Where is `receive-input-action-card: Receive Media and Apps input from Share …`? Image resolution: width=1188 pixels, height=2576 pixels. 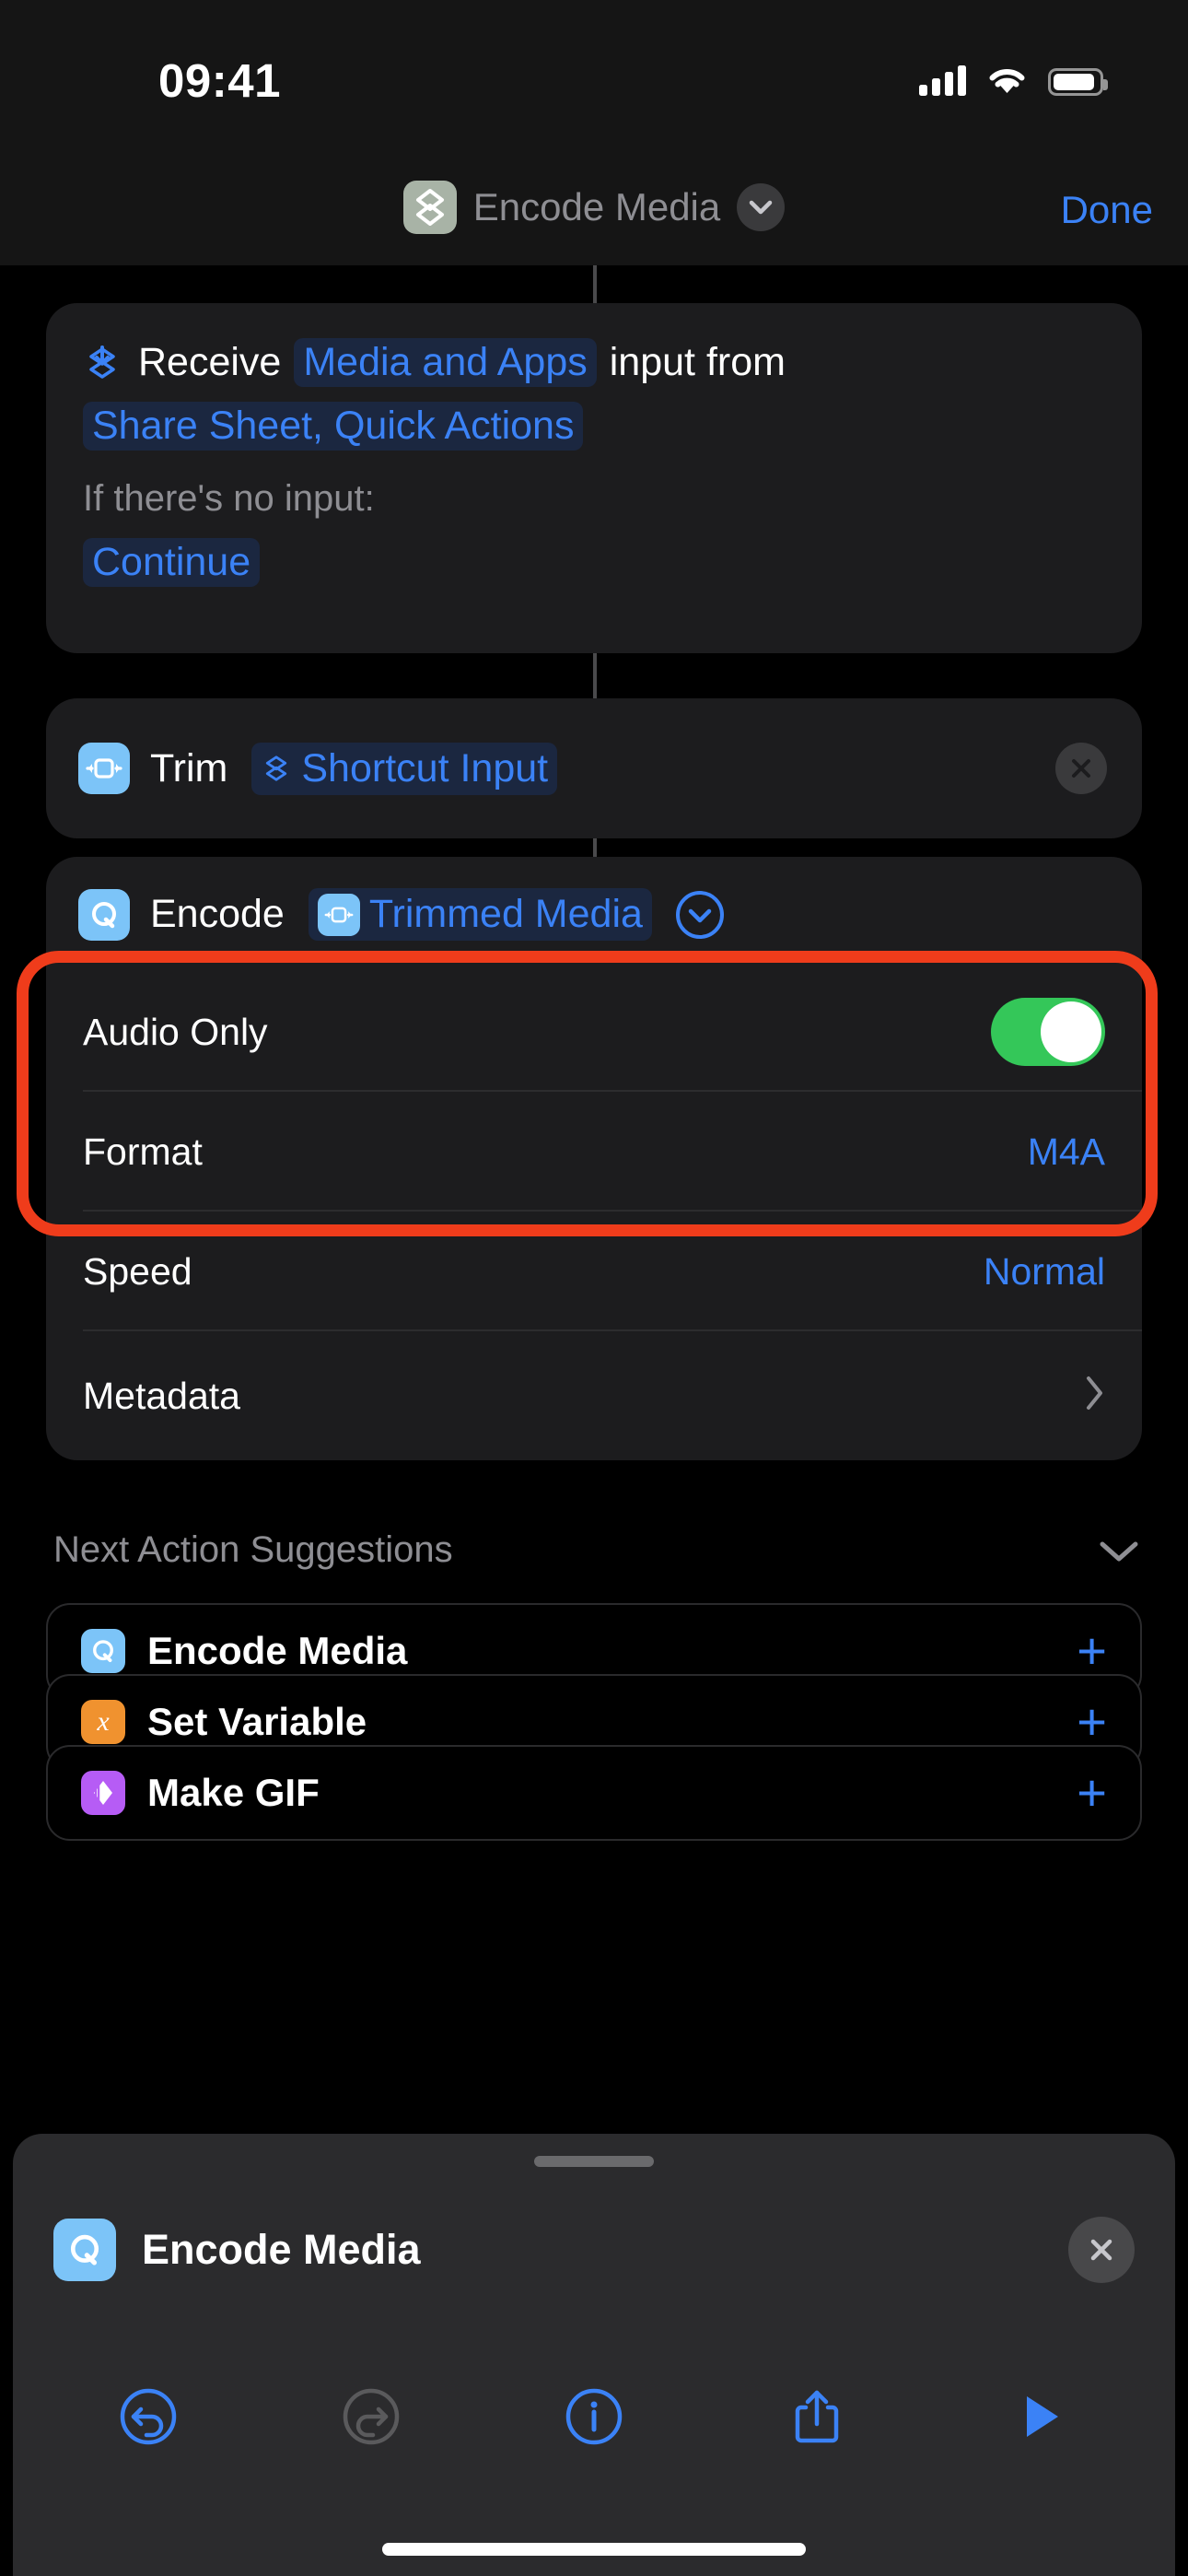
receive-input-action-card: Receive Media and Apps input from Share … is located at coordinates (594, 478).